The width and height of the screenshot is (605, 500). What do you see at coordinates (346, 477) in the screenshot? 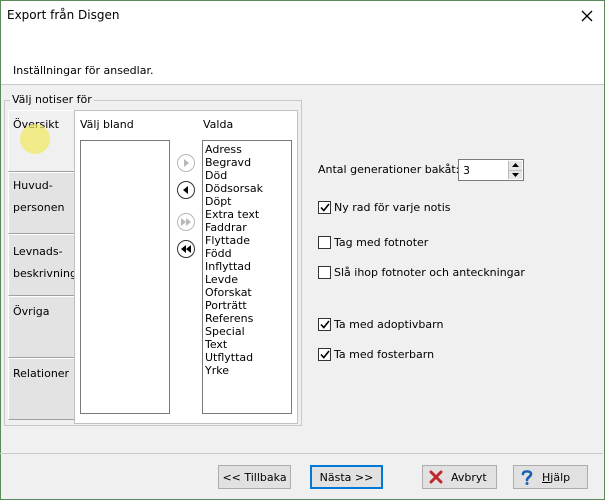
I see `next-button: Nästa >>` at bounding box center [346, 477].